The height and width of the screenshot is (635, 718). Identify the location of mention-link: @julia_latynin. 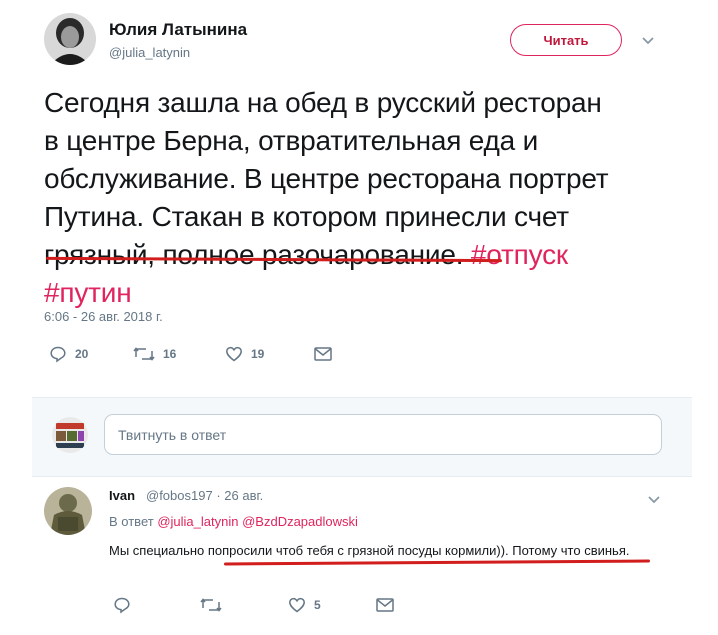
(197, 521).